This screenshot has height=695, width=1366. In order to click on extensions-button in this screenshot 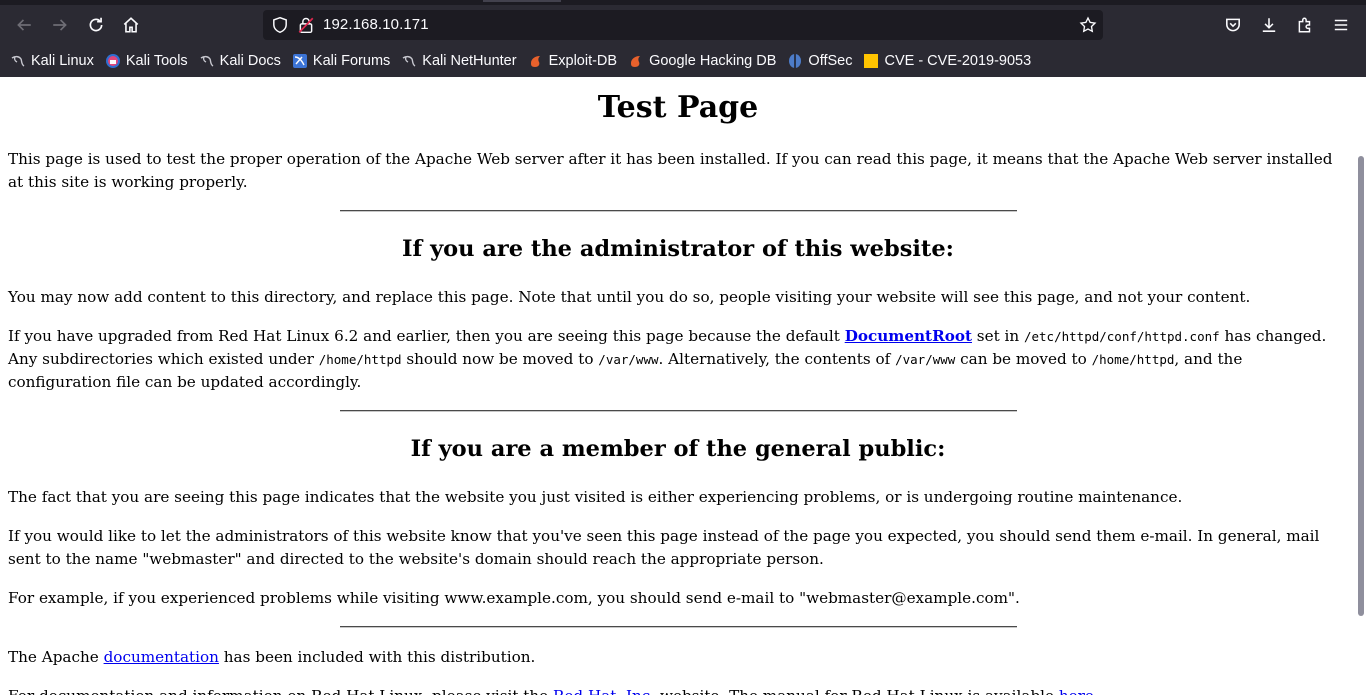, I will do `click(1305, 25)`.